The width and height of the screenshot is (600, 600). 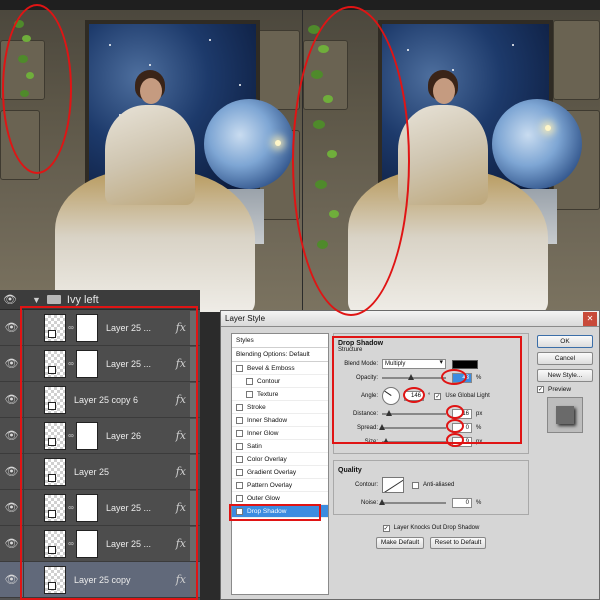 I want to click on highlight-drop-shadow-item, so click(x=275, y=512).